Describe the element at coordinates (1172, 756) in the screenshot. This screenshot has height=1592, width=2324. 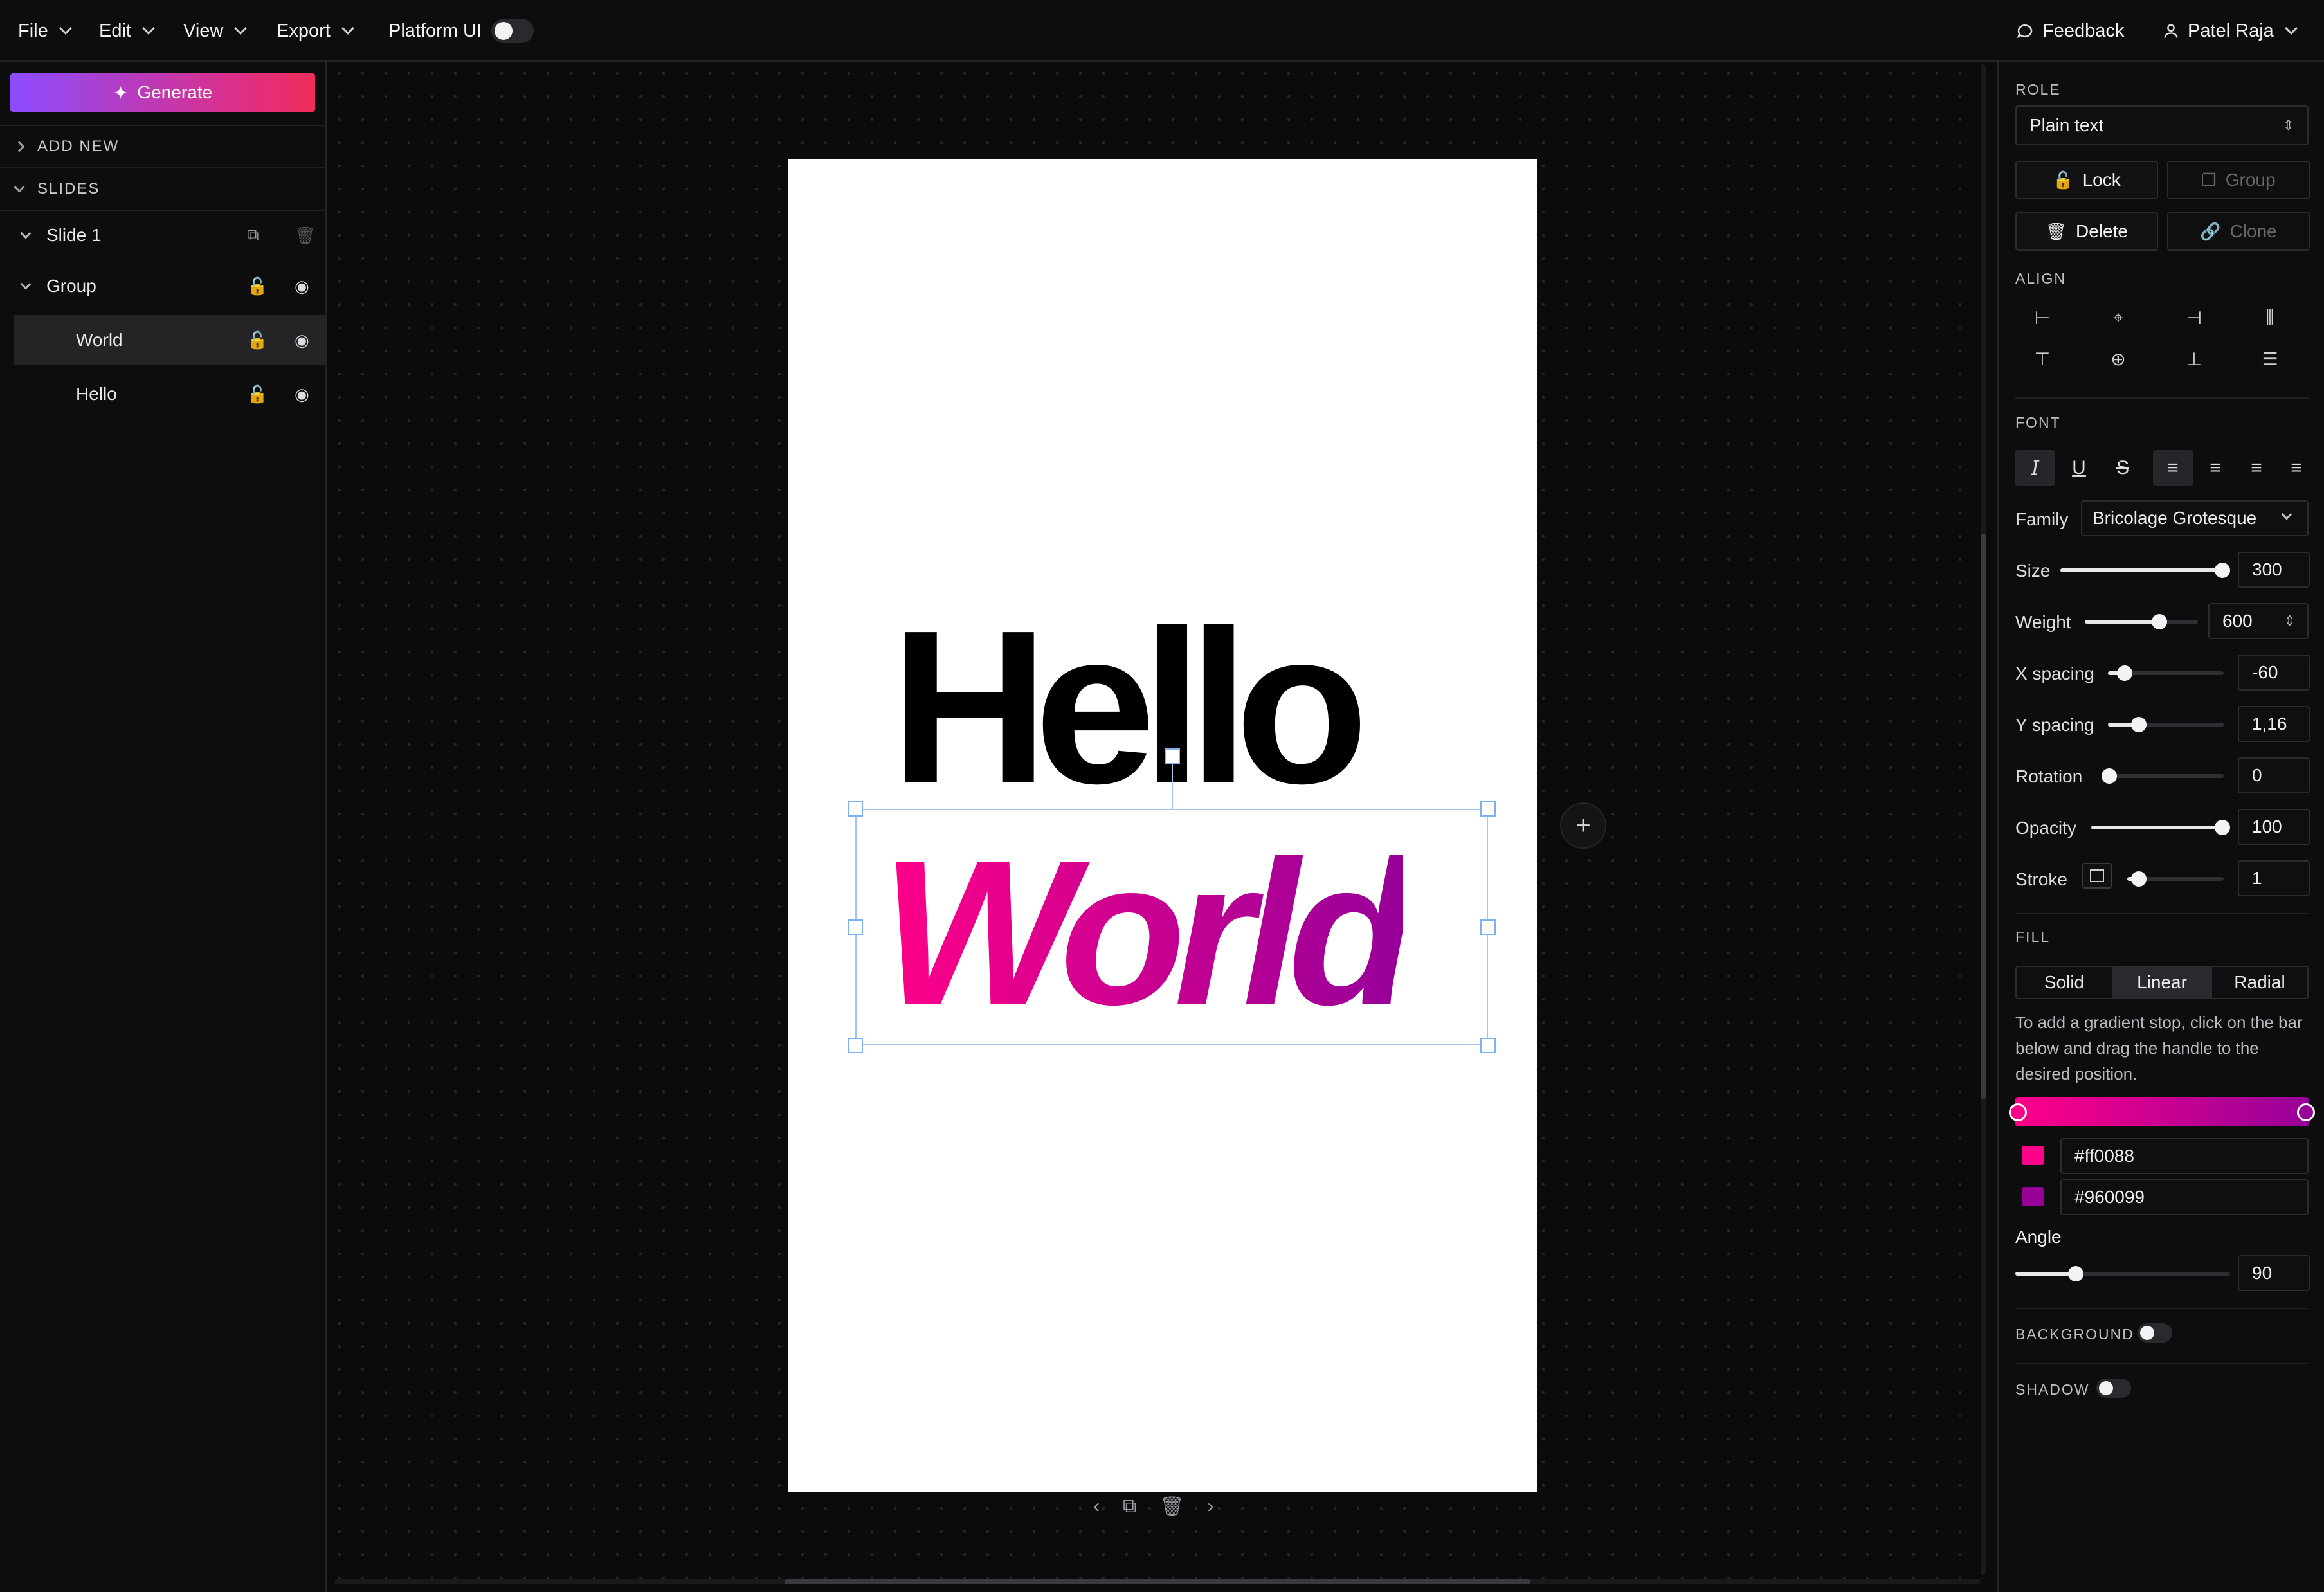
I see `rotation-handle` at that location.